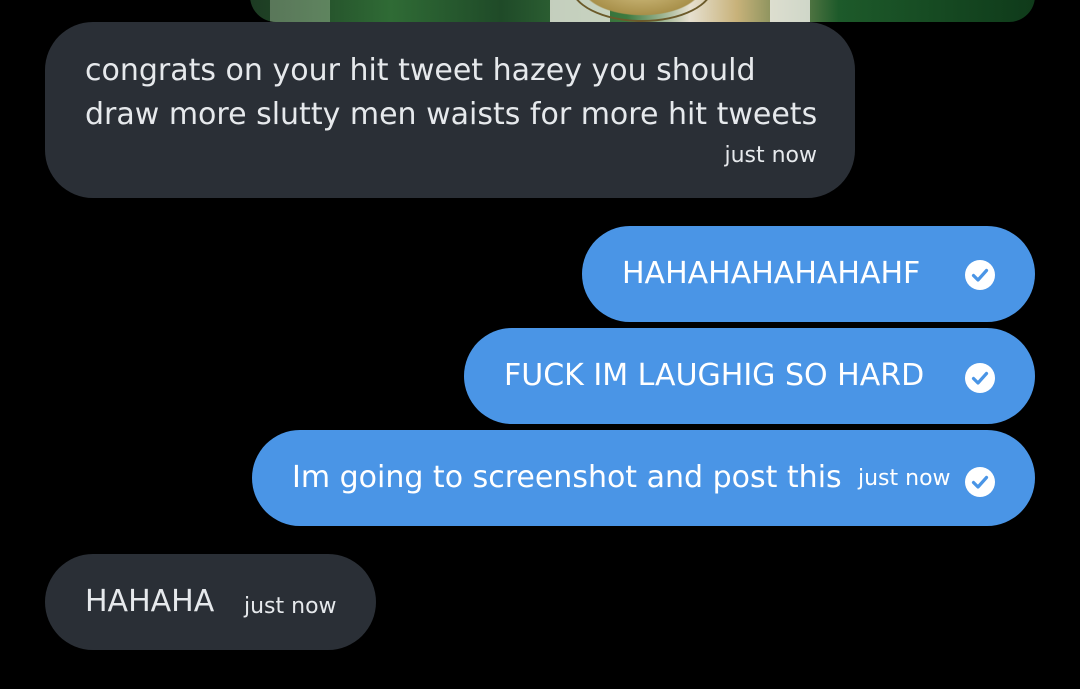 This screenshot has height=689, width=1080. Describe the element at coordinates (714, 375) in the screenshot. I see `message-text: FUCK IM LAUGHIG SO HARD` at that location.